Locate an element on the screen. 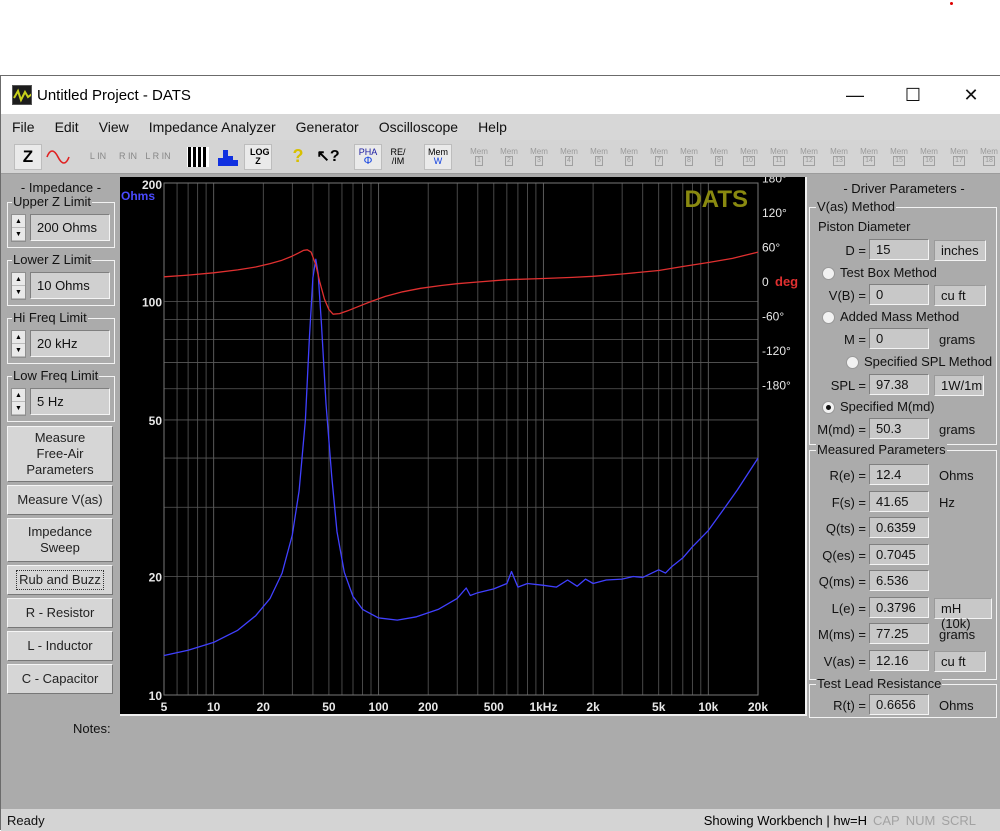 The image size is (1000, 831). measure-vas-button: Measure V(as) is located at coordinates (60, 500).